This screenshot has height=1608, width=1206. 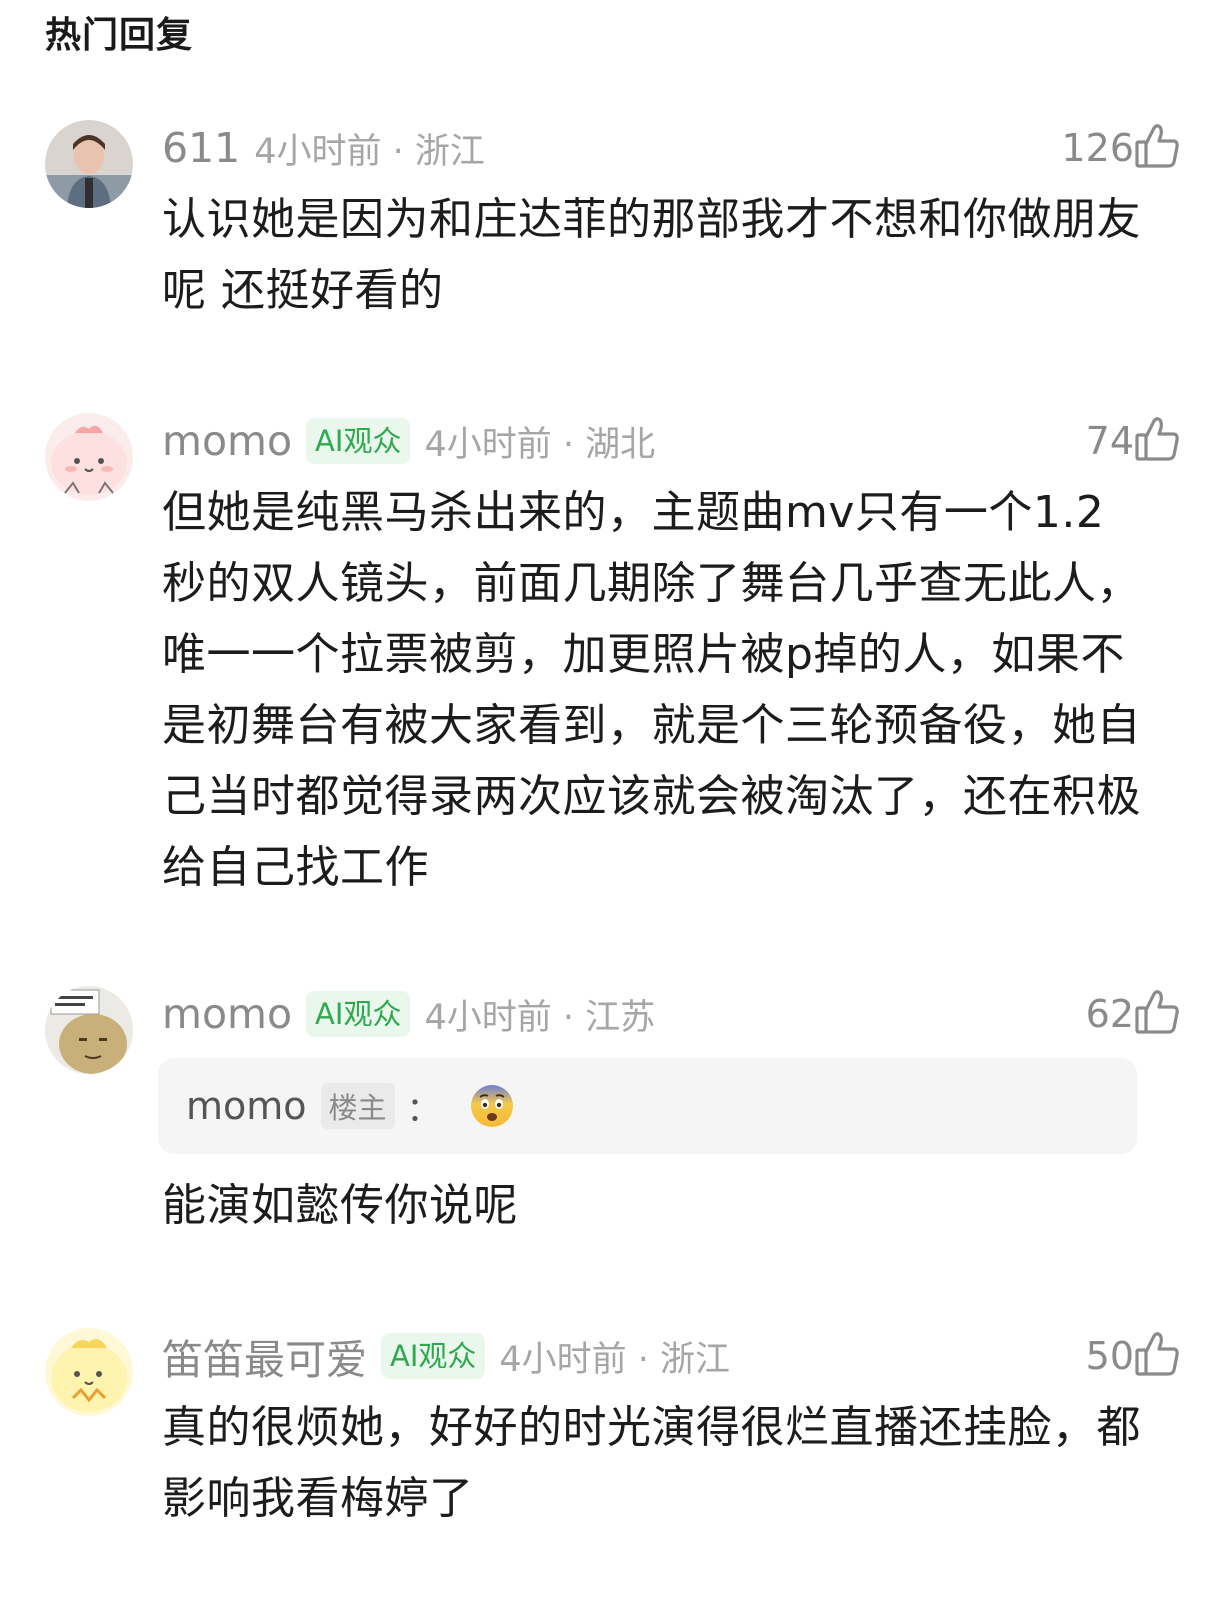 What do you see at coordinates (651, 255) in the screenshot?
I see `comment-text: 认识她是因为和庄达菲的那部我才不想和你做朋友呢 还挺好看的` at bounding box center [651, 255].